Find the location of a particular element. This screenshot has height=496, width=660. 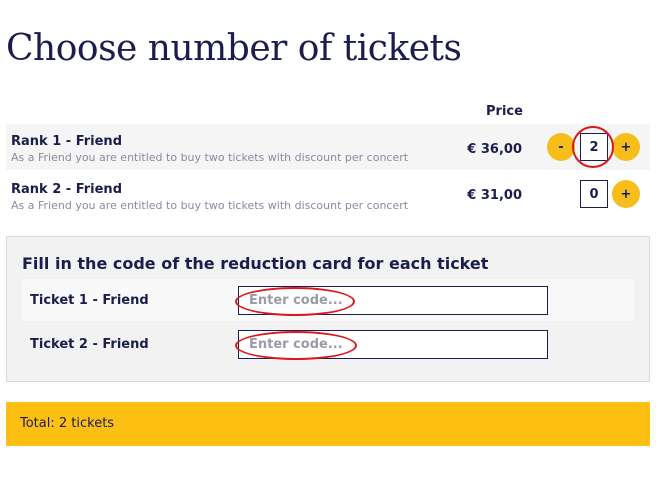

price-column-header: Price is located at coordinates (504, 111).